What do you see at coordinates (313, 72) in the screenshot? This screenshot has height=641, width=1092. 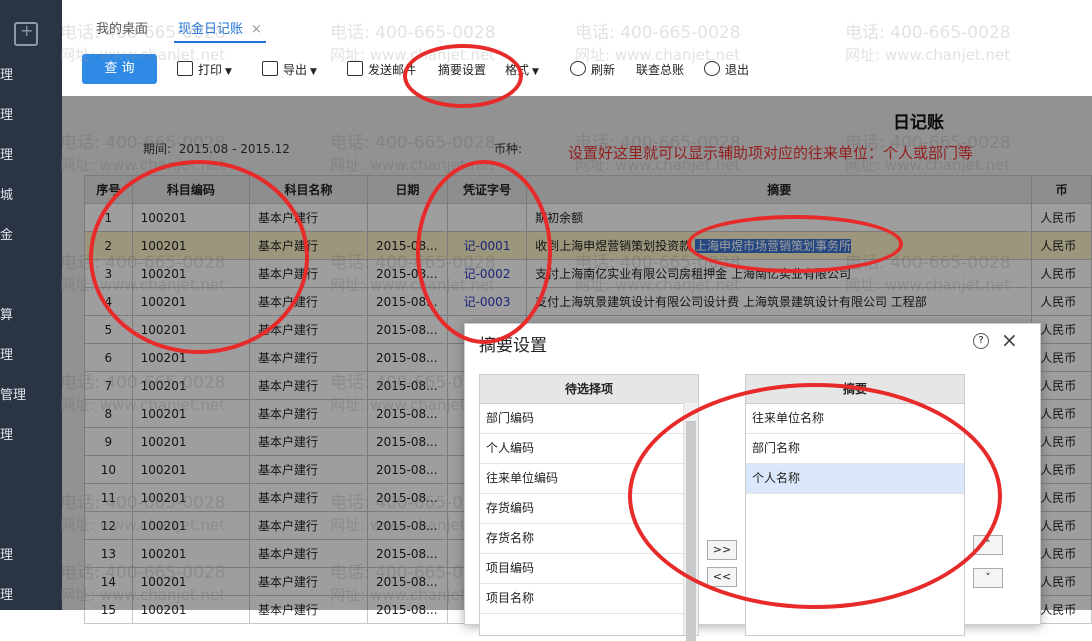 I see `chevron-down-icon: ▼` at bounding box center [313, 72].